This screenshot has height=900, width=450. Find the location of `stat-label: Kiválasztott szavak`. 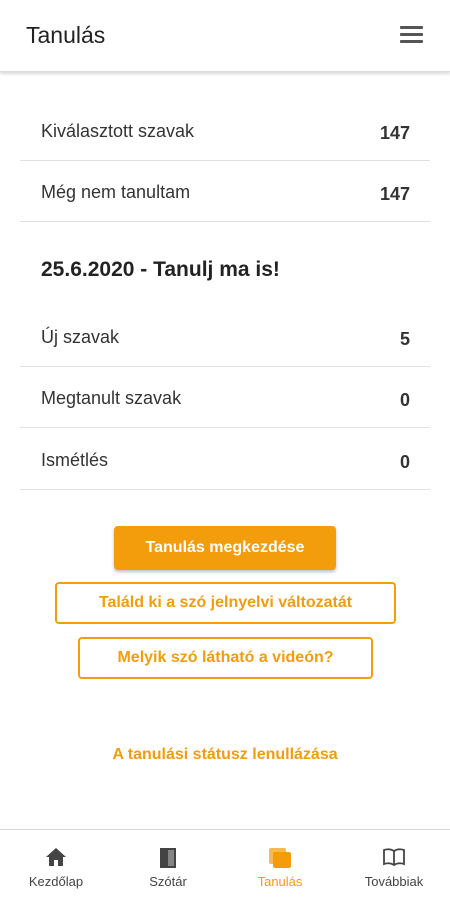

stat-label: Kiválasztott szavak is located at coordinates (118, 131).